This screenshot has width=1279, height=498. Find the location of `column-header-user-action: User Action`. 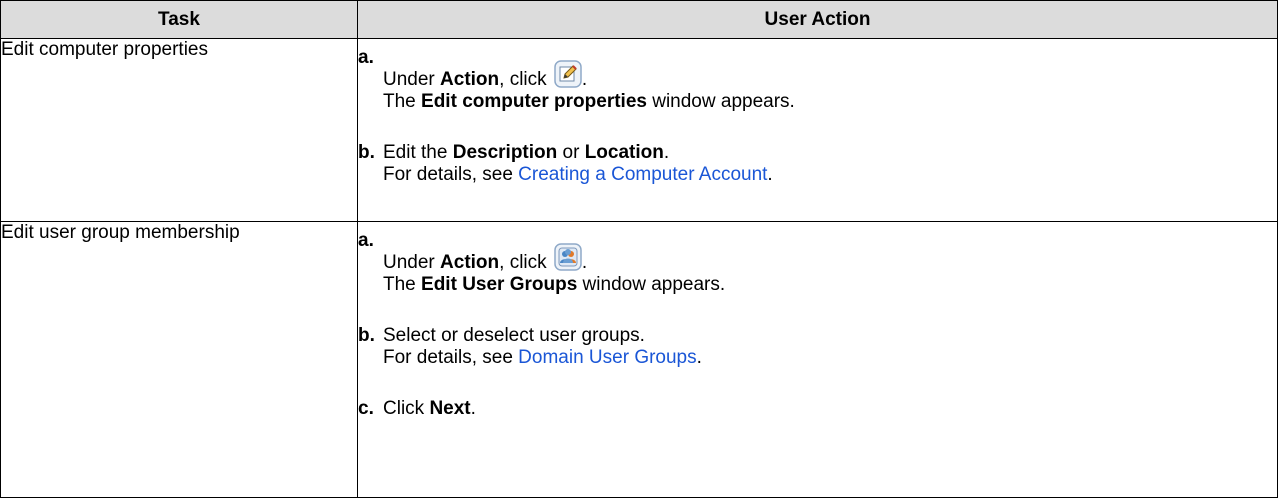

column-header-user-action: User Action is located at coordinates (817, 19).